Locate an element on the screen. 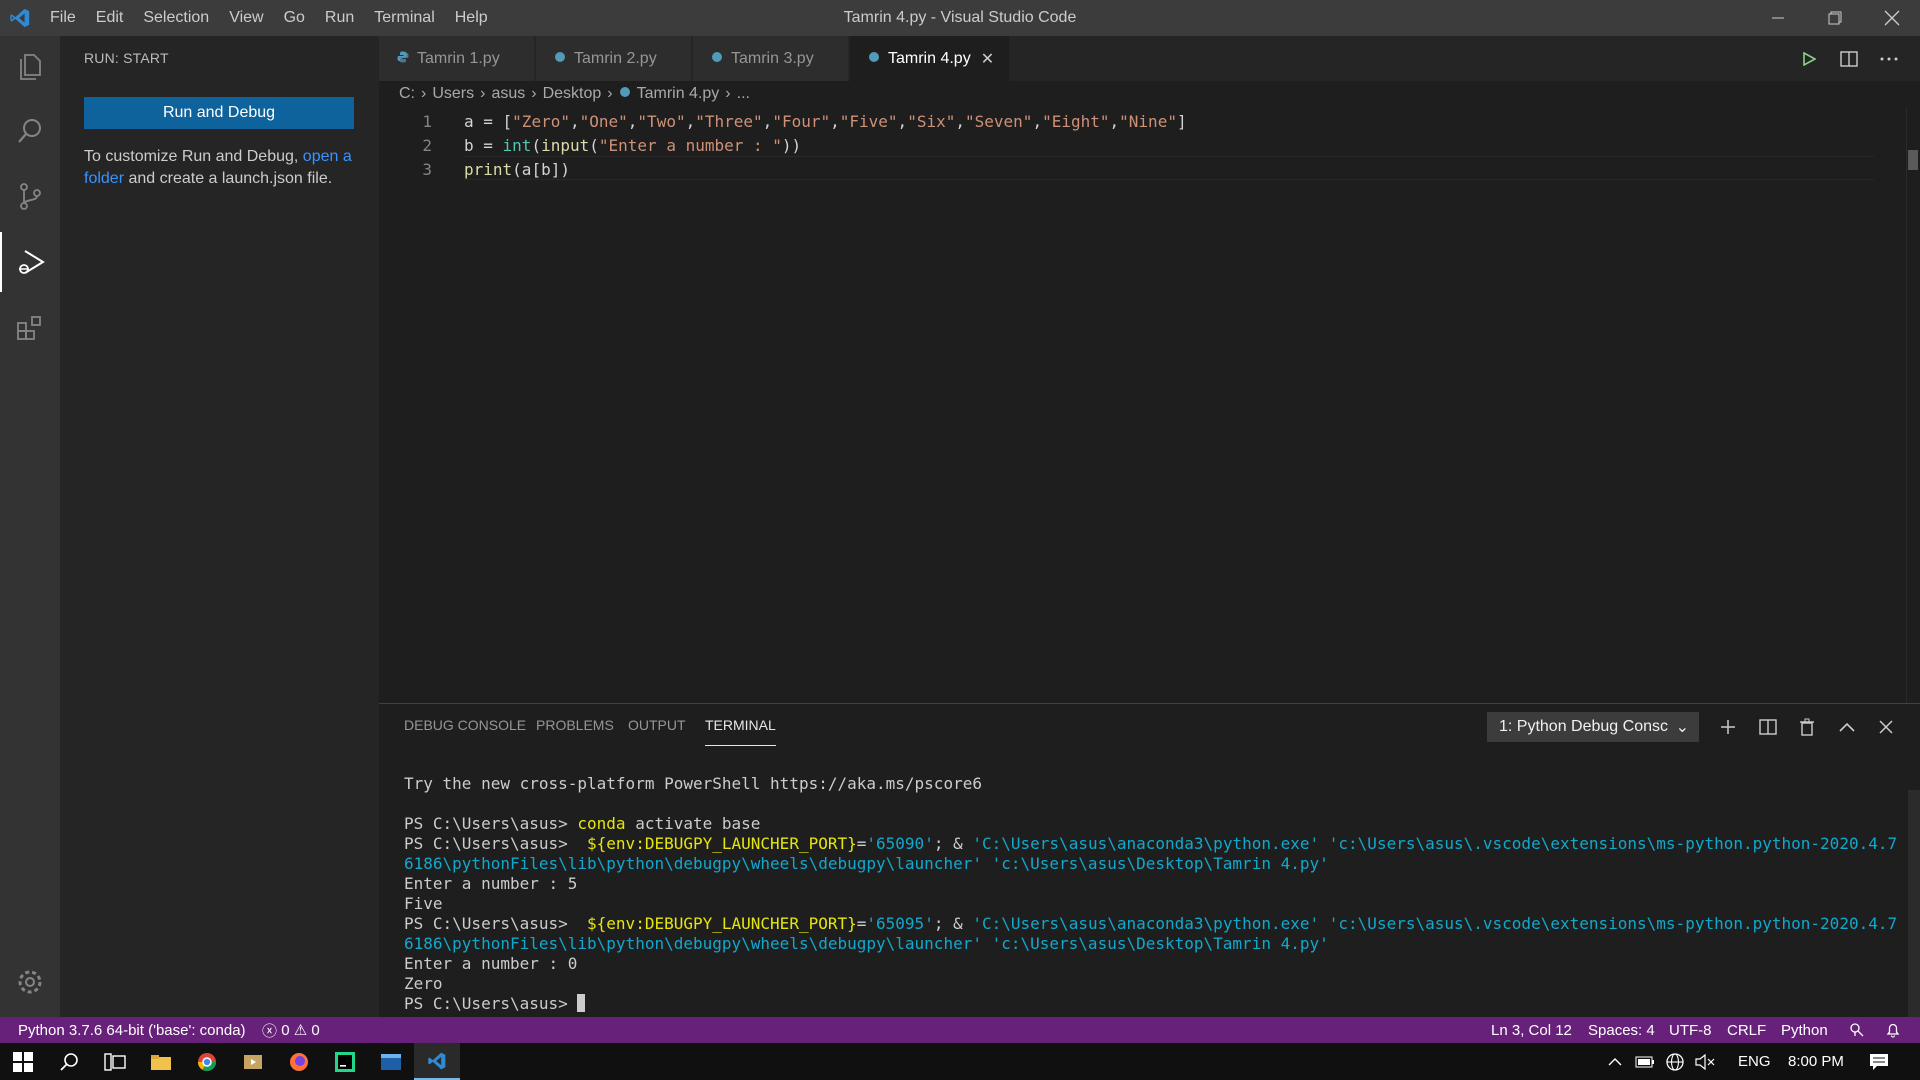 Image resolution: width=1920 pixels, height=1080 pixels. breadcrumb-item: Desktop is located at coordinates (572, 94).